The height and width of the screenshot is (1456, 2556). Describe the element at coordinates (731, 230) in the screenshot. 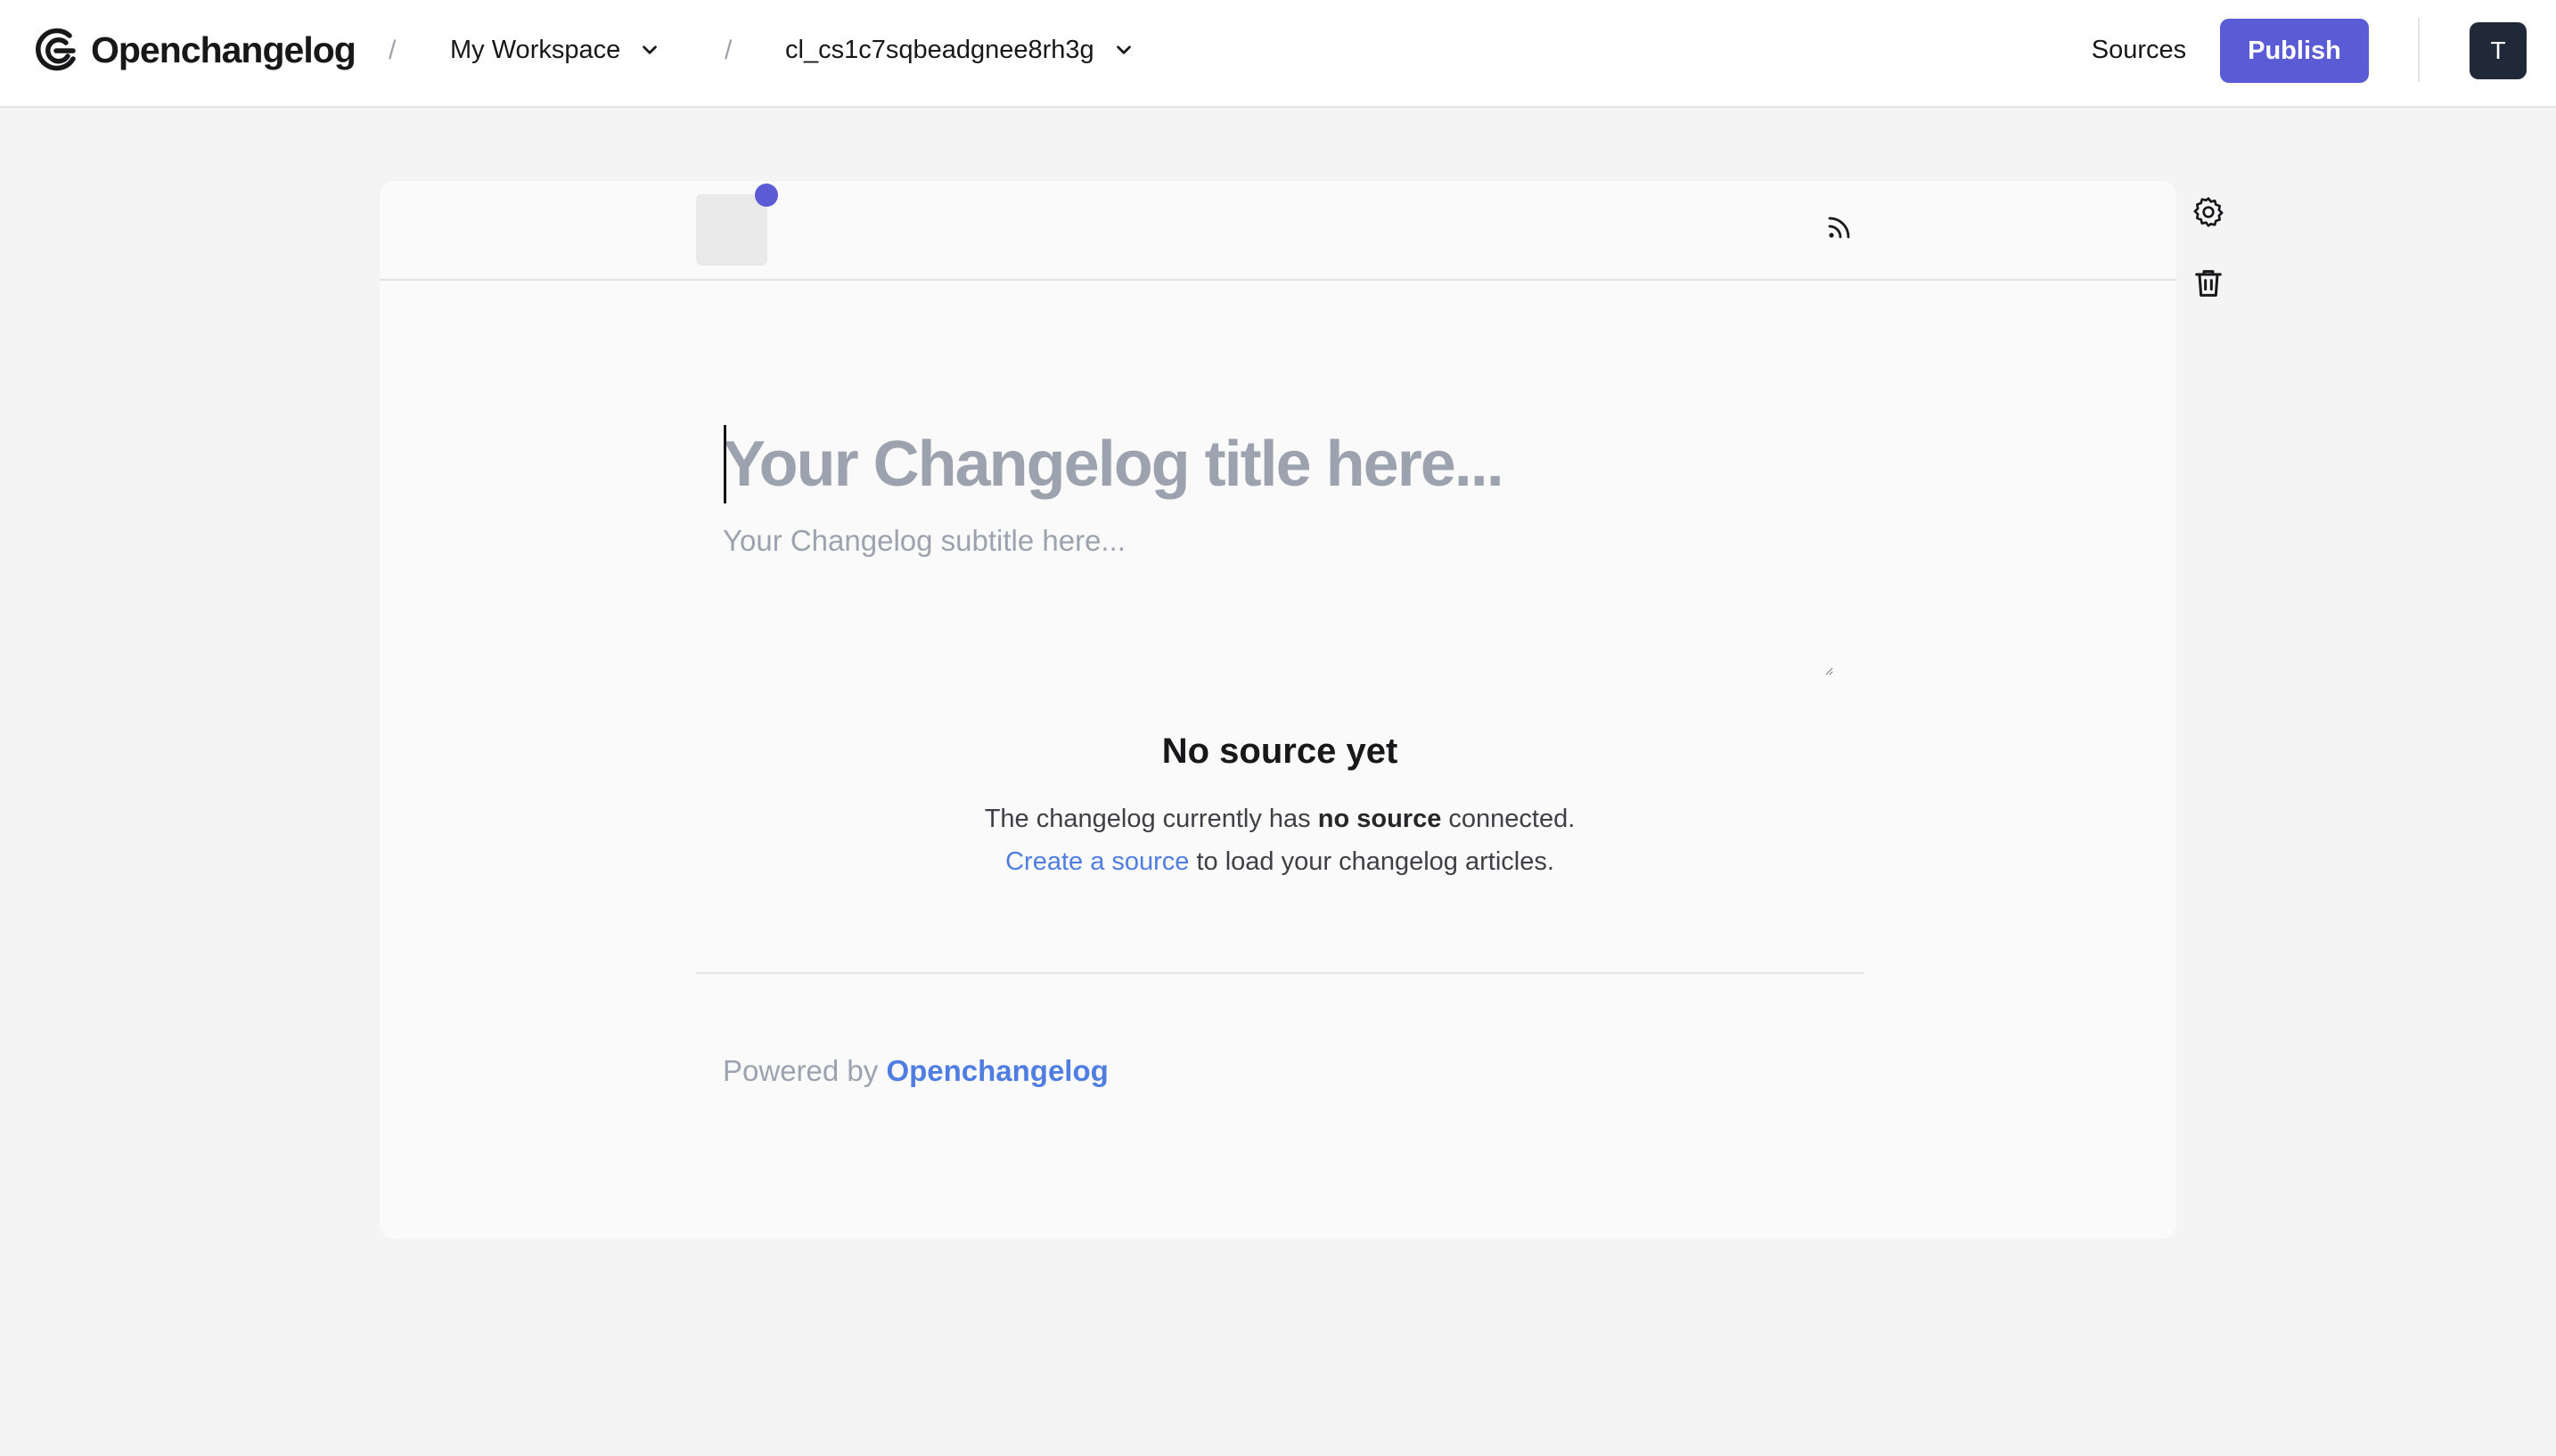

I see `logo-upload-slot` at that location.